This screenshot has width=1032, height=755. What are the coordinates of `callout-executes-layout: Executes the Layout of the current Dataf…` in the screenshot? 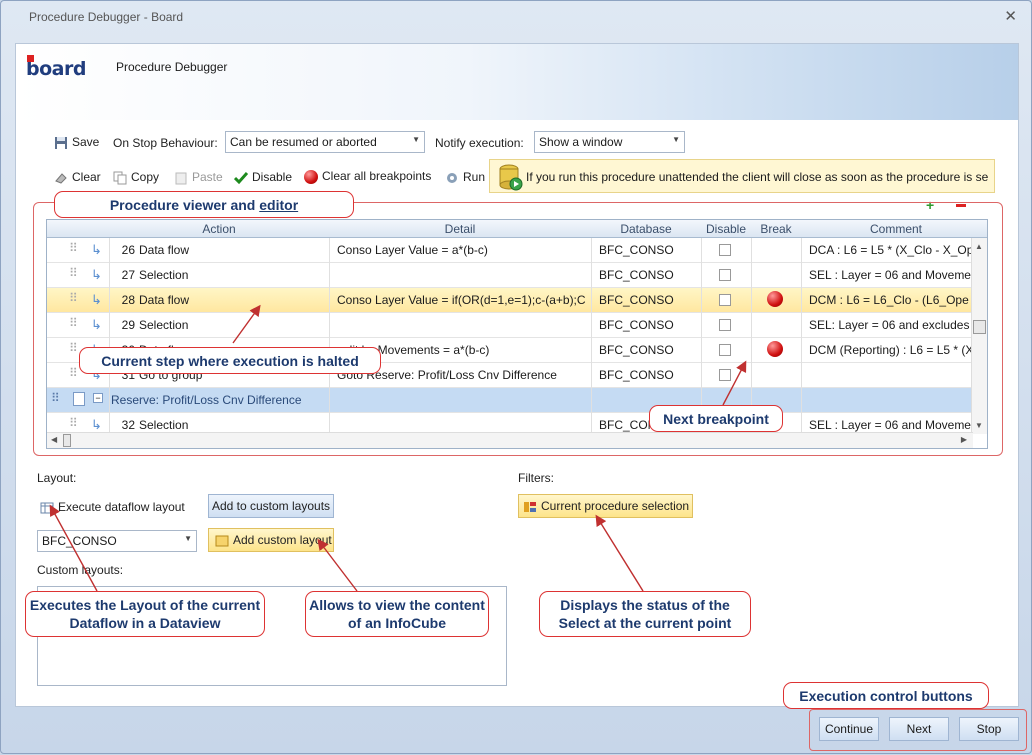 It's located at (145, 614).